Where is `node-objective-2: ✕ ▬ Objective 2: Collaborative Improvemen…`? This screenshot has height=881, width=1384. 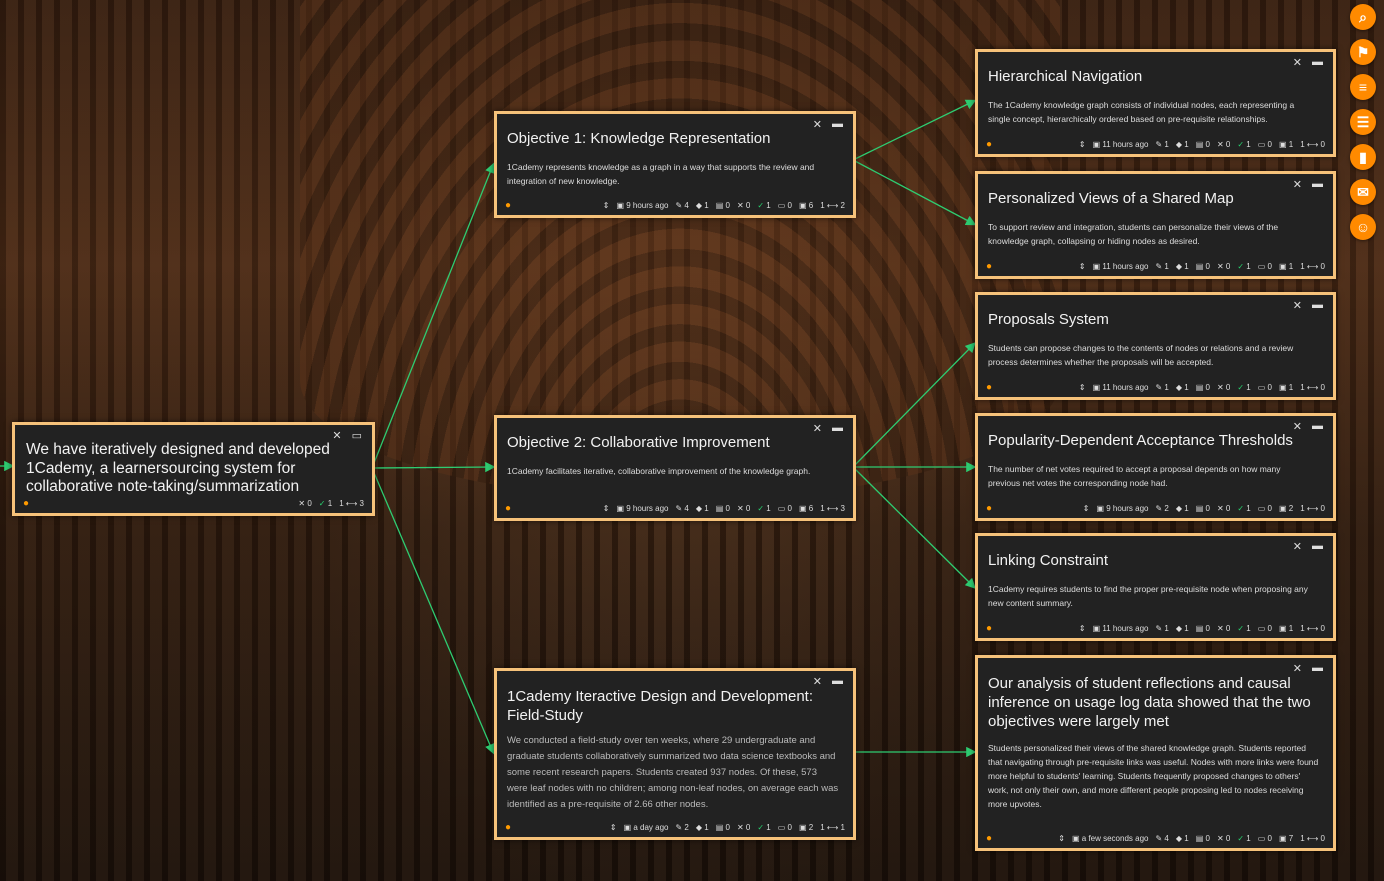 node-objective-2: ✕ ▬ Objective 2: Collaborative Improvemen… is located at coordinates (675, 468).